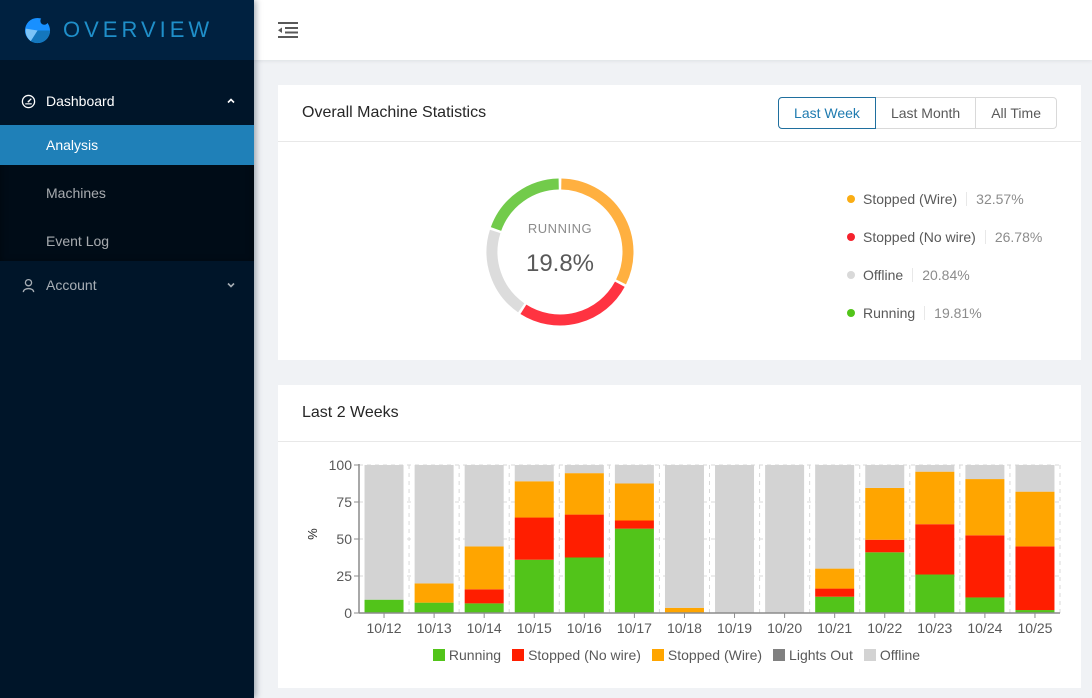 The height and width of the screenshot is (698, 1092). I want to click on y-tick-label: 50, so click(344, 539).